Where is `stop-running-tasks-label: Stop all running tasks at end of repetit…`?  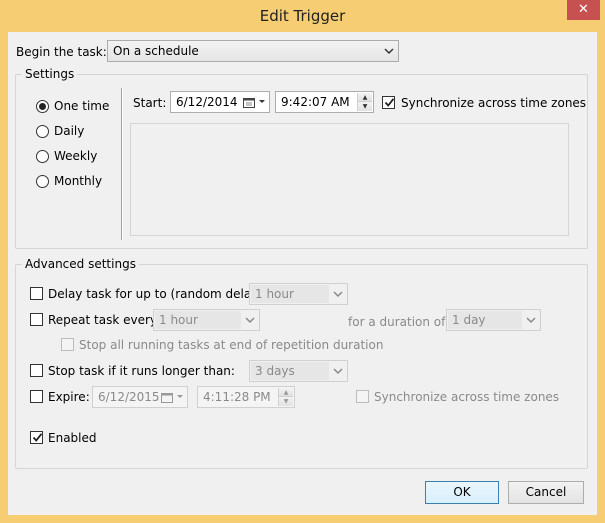
stop-running-tasks-label: Stop all running tasks at end of repetit… is located at coordinates (231, 345).